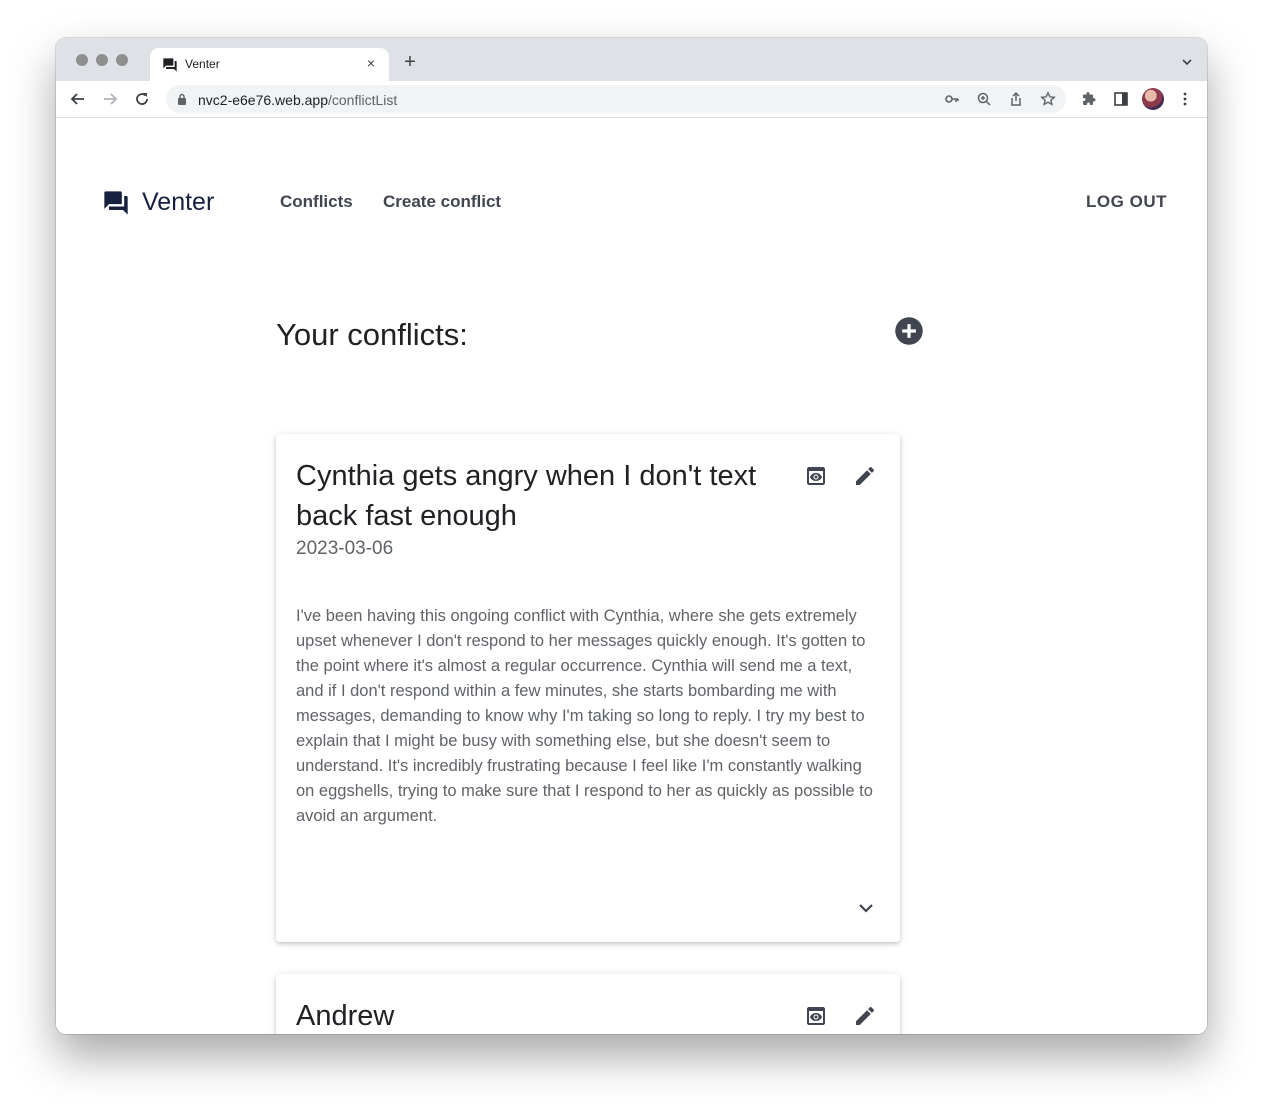 The width and height of the screenshot is (1263, 1108). Describe the element at coordinates (952, 99) in the screenshot. I see `key-icon` at that location.